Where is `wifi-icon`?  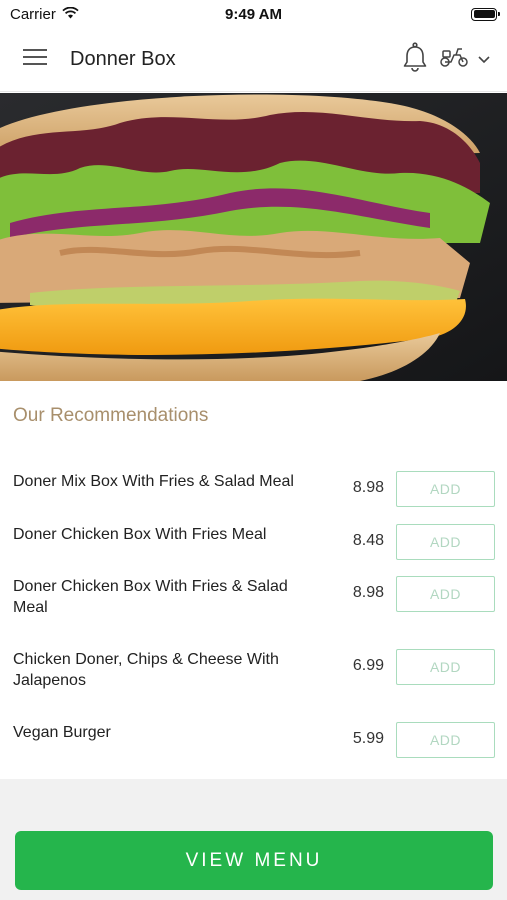 wifi-icon is located at coordinates (70, 14).